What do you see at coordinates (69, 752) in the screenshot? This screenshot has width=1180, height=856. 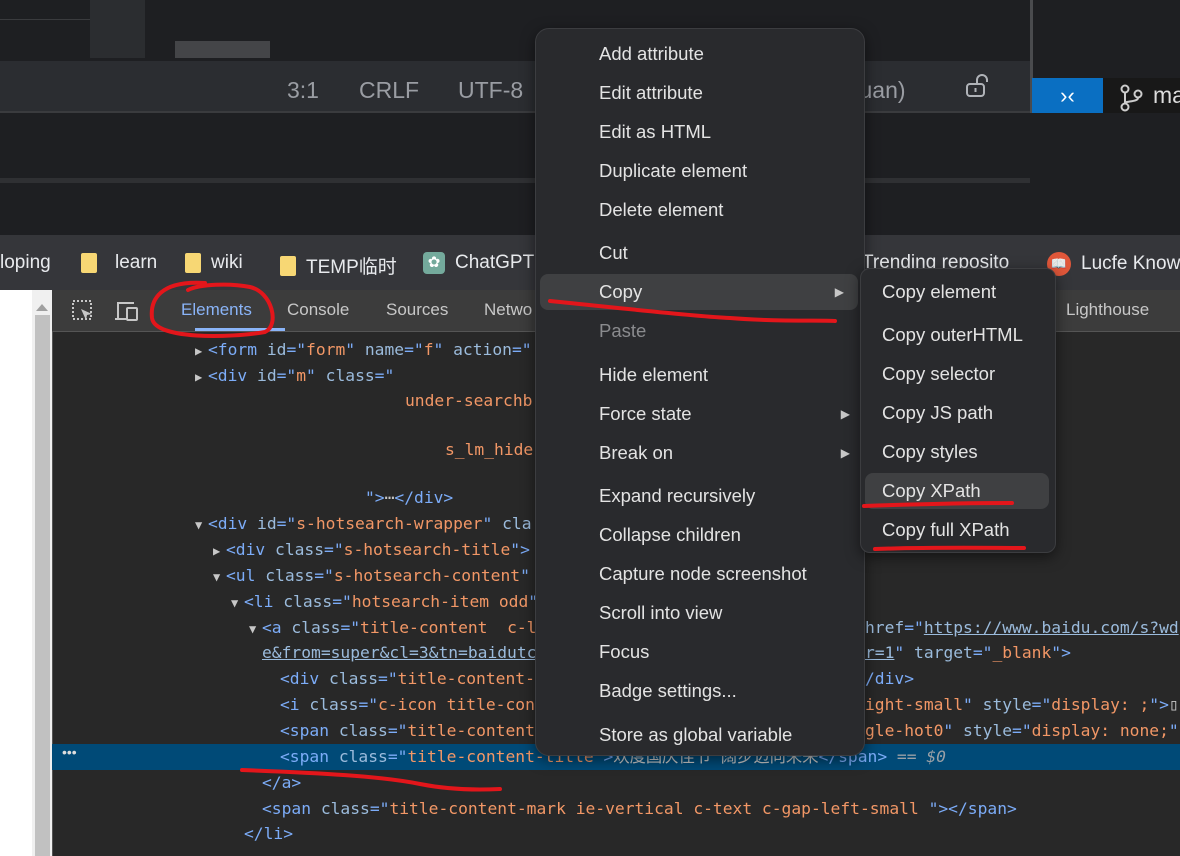 I see `more-options-icon: •••` at bounding box center [69, 752].